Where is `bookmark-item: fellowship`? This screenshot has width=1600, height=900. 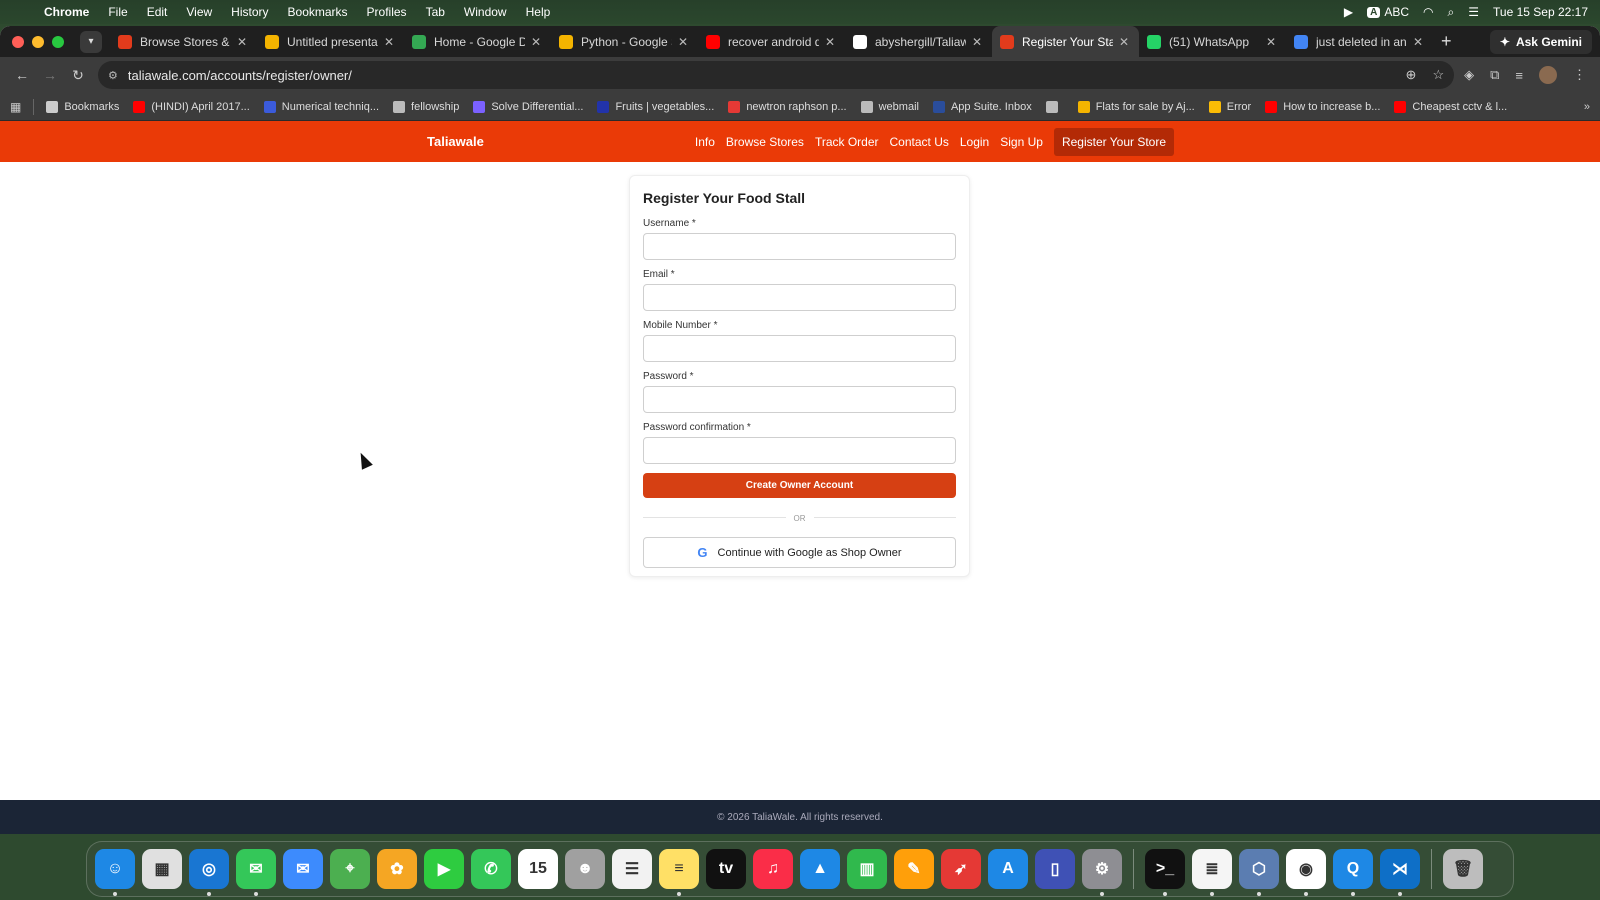 bookmark-item: fellowship is located at coordinates (426, 106).